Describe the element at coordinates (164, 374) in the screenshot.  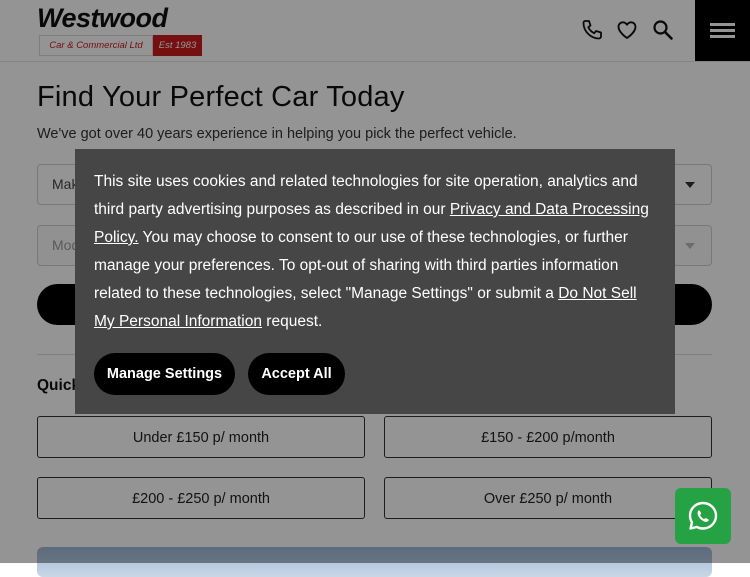
I see `manage-settings-button: Manage Settings` at that location.